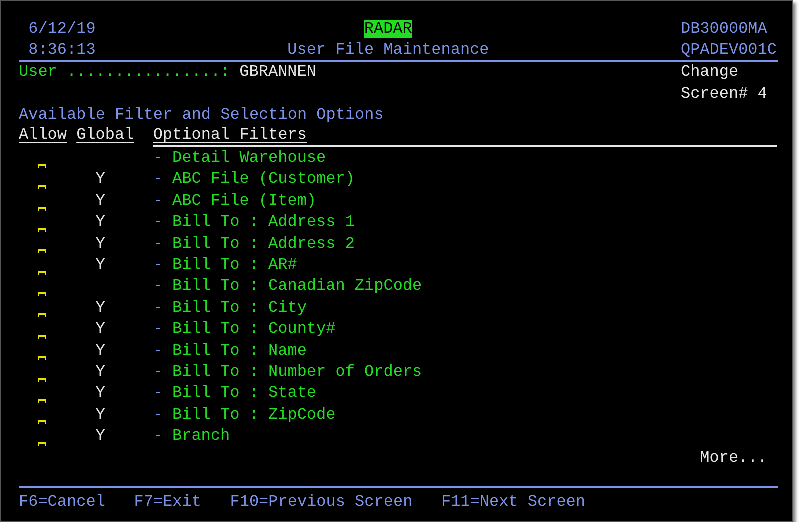 Image resolution: width=799 pixels, height=530 pixels. What do you see at coordinates (321, 501) in the screenshot?
I see `function-key: F10=Previous Screen` at bounding box center [321, 501].